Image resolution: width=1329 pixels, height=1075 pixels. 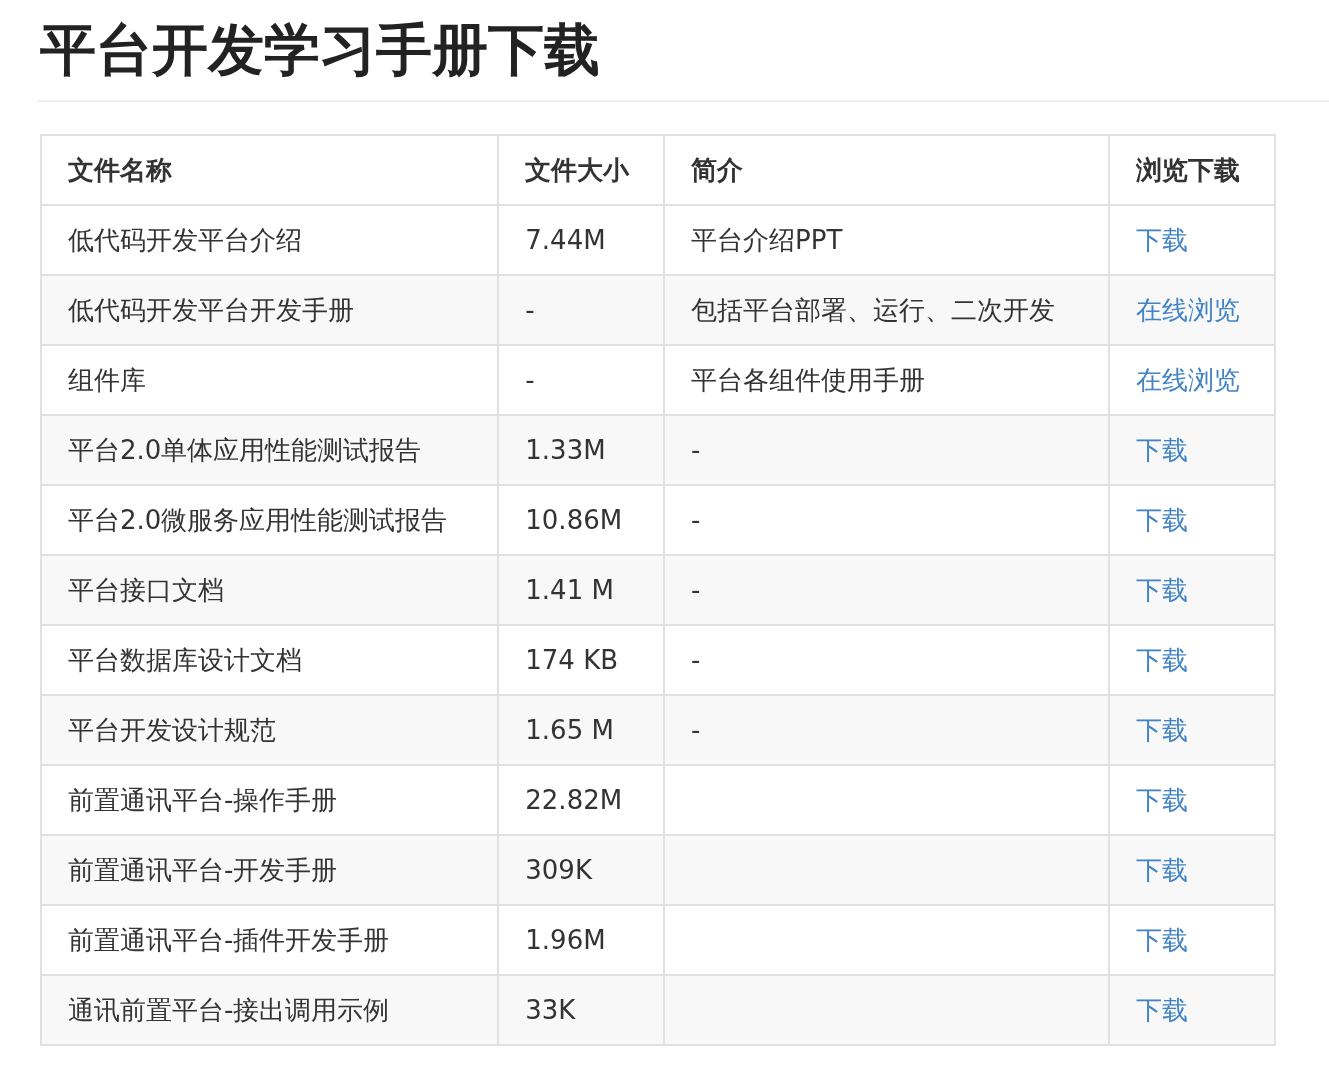 I want to click on table-cell: 平台介绍PPT, so click(x=767, y=239).